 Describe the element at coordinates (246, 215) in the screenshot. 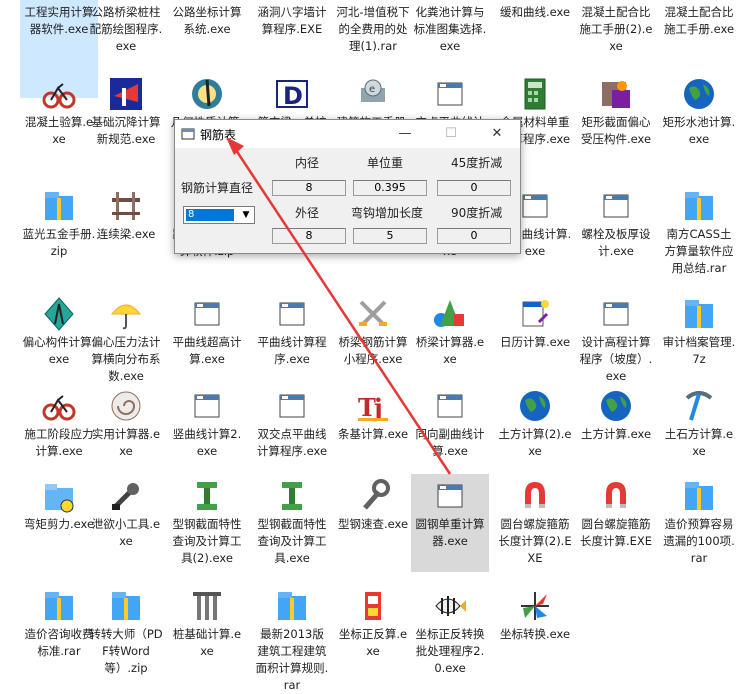

I see `chevron-down-icon: ▼` at that location.